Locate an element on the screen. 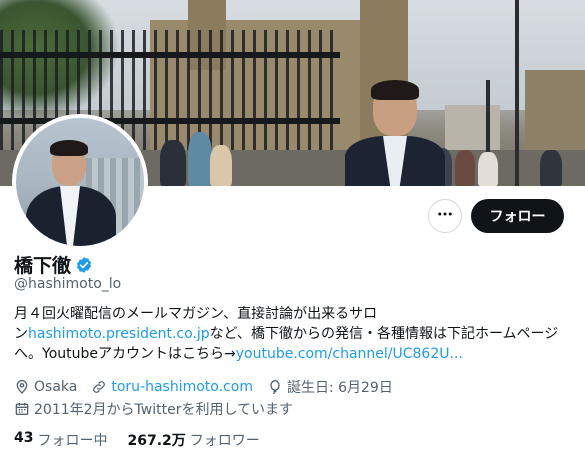  profile-stats: 43 フォロー中 267.2万 フォロワー is located at coordinates (137, 440).